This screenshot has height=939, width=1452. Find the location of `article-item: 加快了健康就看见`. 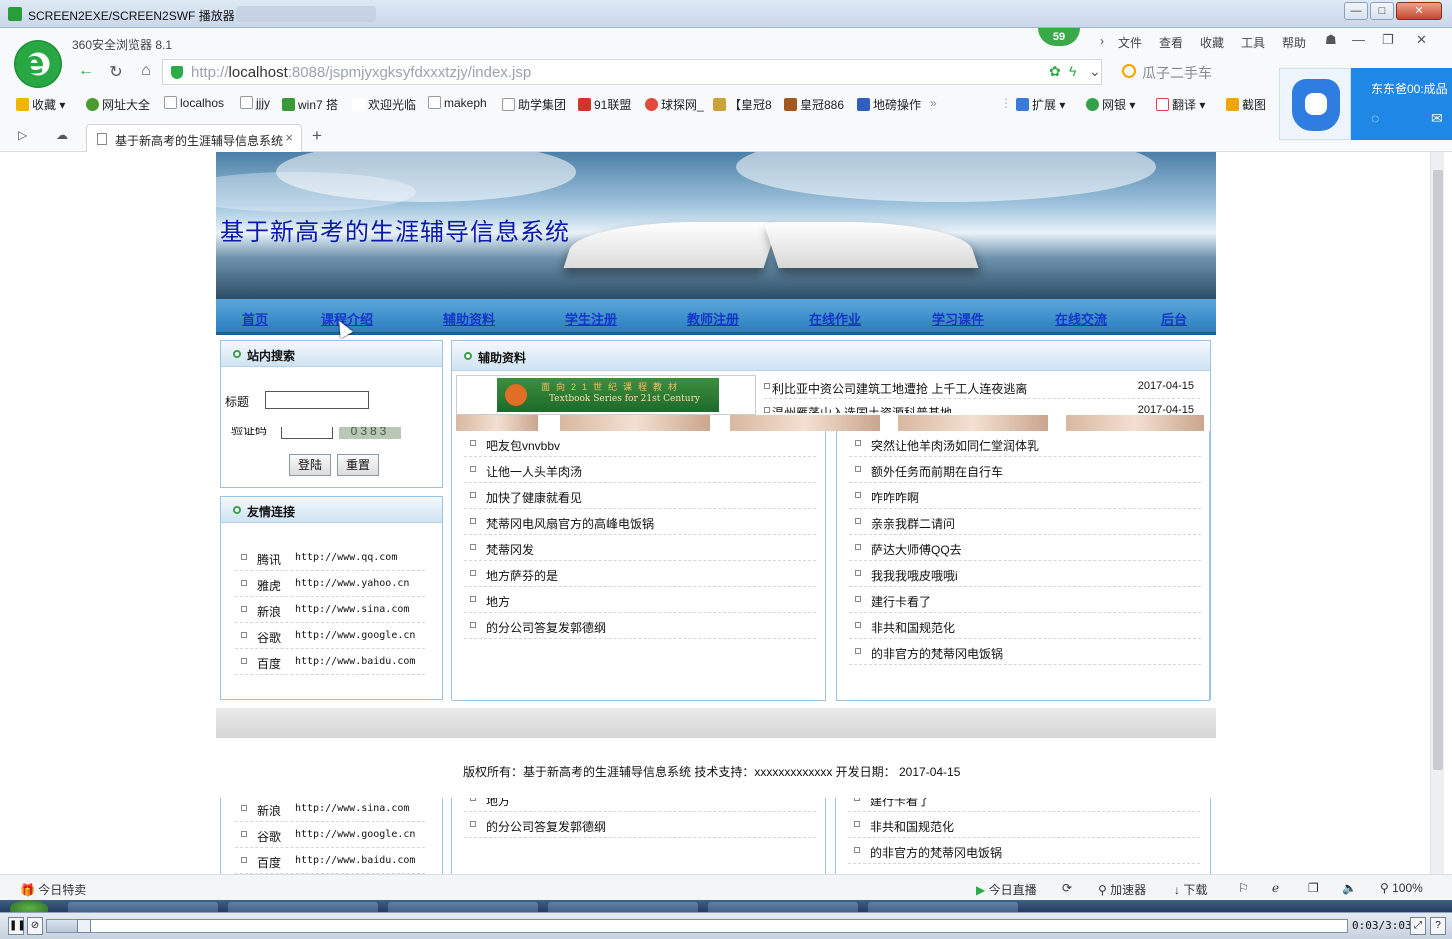

article-item: 加快了健康就看见 is located at coordinates (640, 496).